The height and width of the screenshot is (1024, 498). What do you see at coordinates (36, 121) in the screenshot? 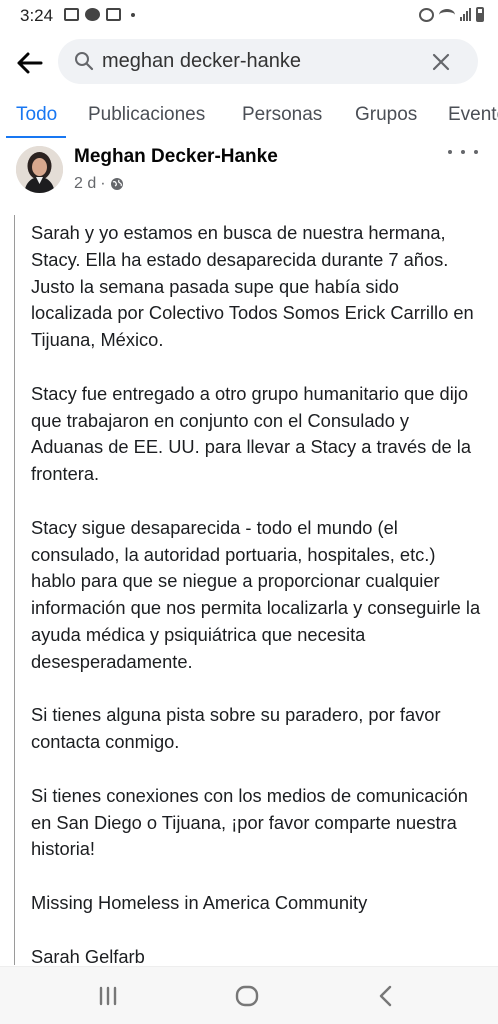
I see `tab-todo: Todo` at bounding box center [36, 121].